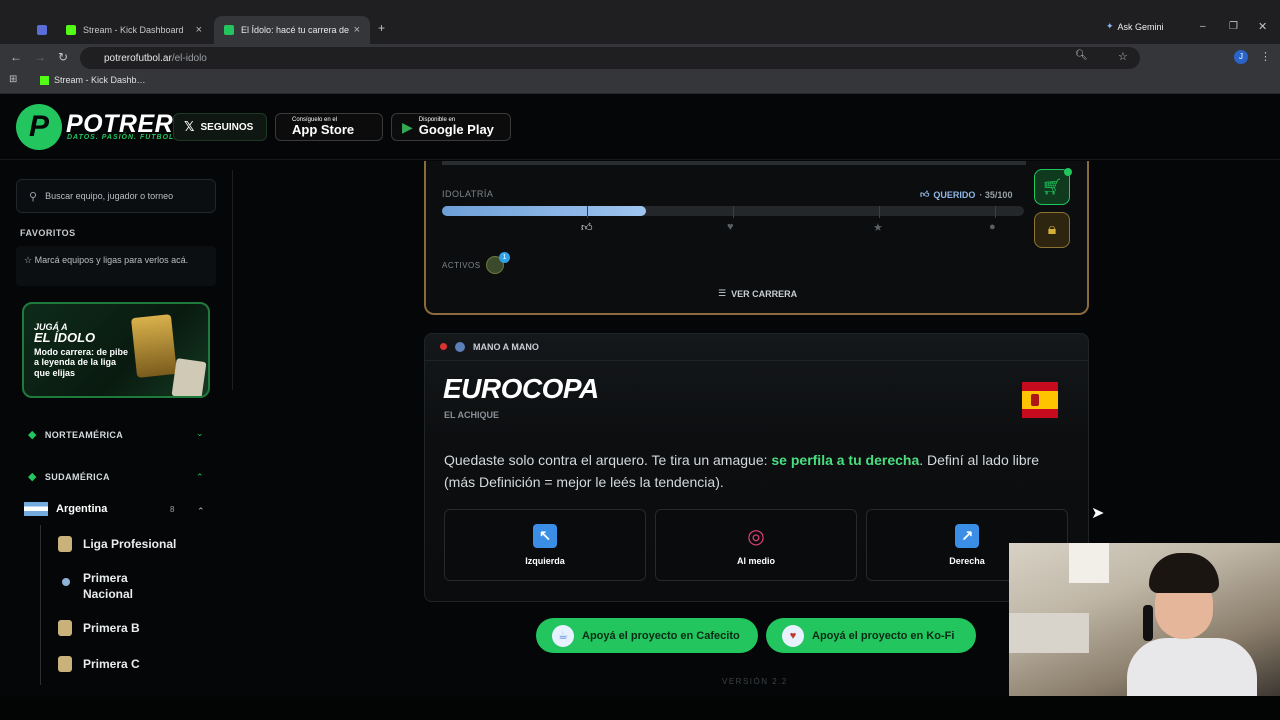  What do you see at coordinates (640, 708) in the screenshot?
I see `bottom-bar` at bounding box center [640, 708].